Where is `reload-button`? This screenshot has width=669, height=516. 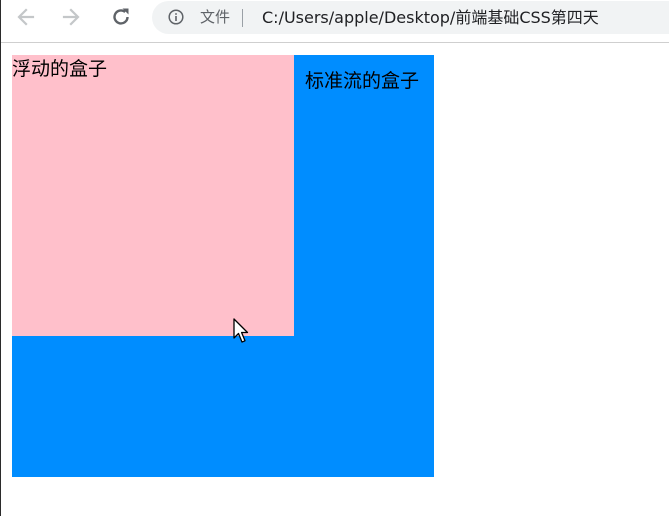
reload-button is located at coordinates (121, 17).